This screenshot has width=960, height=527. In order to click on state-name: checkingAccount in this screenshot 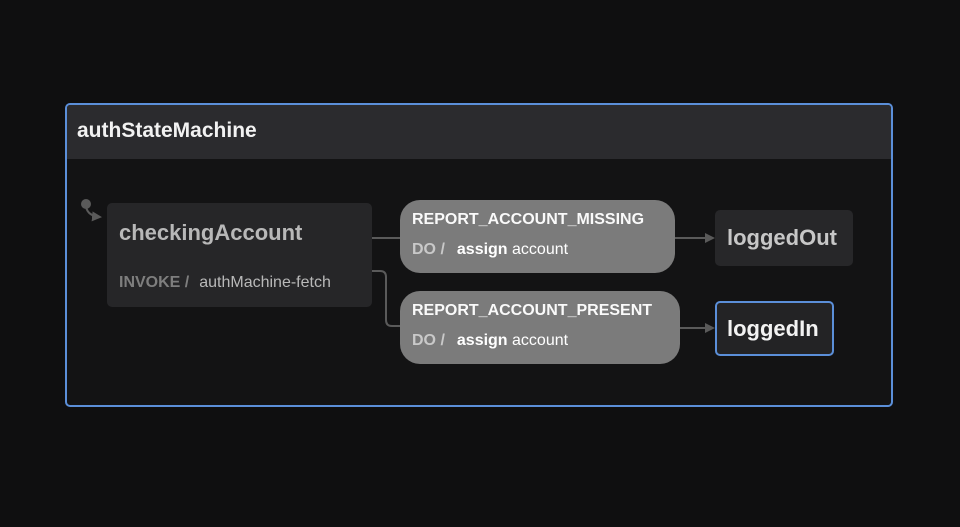, I will do `click(211, 232)`.